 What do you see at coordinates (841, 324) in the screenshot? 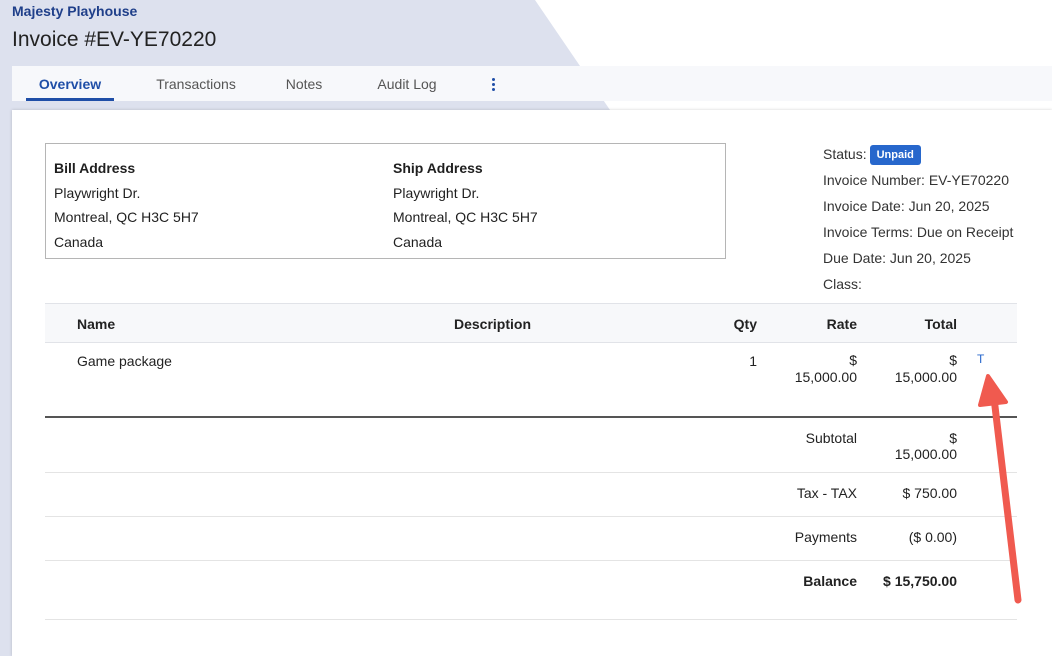
I see `column-rate: Rate` at bounding box center [841, 324].